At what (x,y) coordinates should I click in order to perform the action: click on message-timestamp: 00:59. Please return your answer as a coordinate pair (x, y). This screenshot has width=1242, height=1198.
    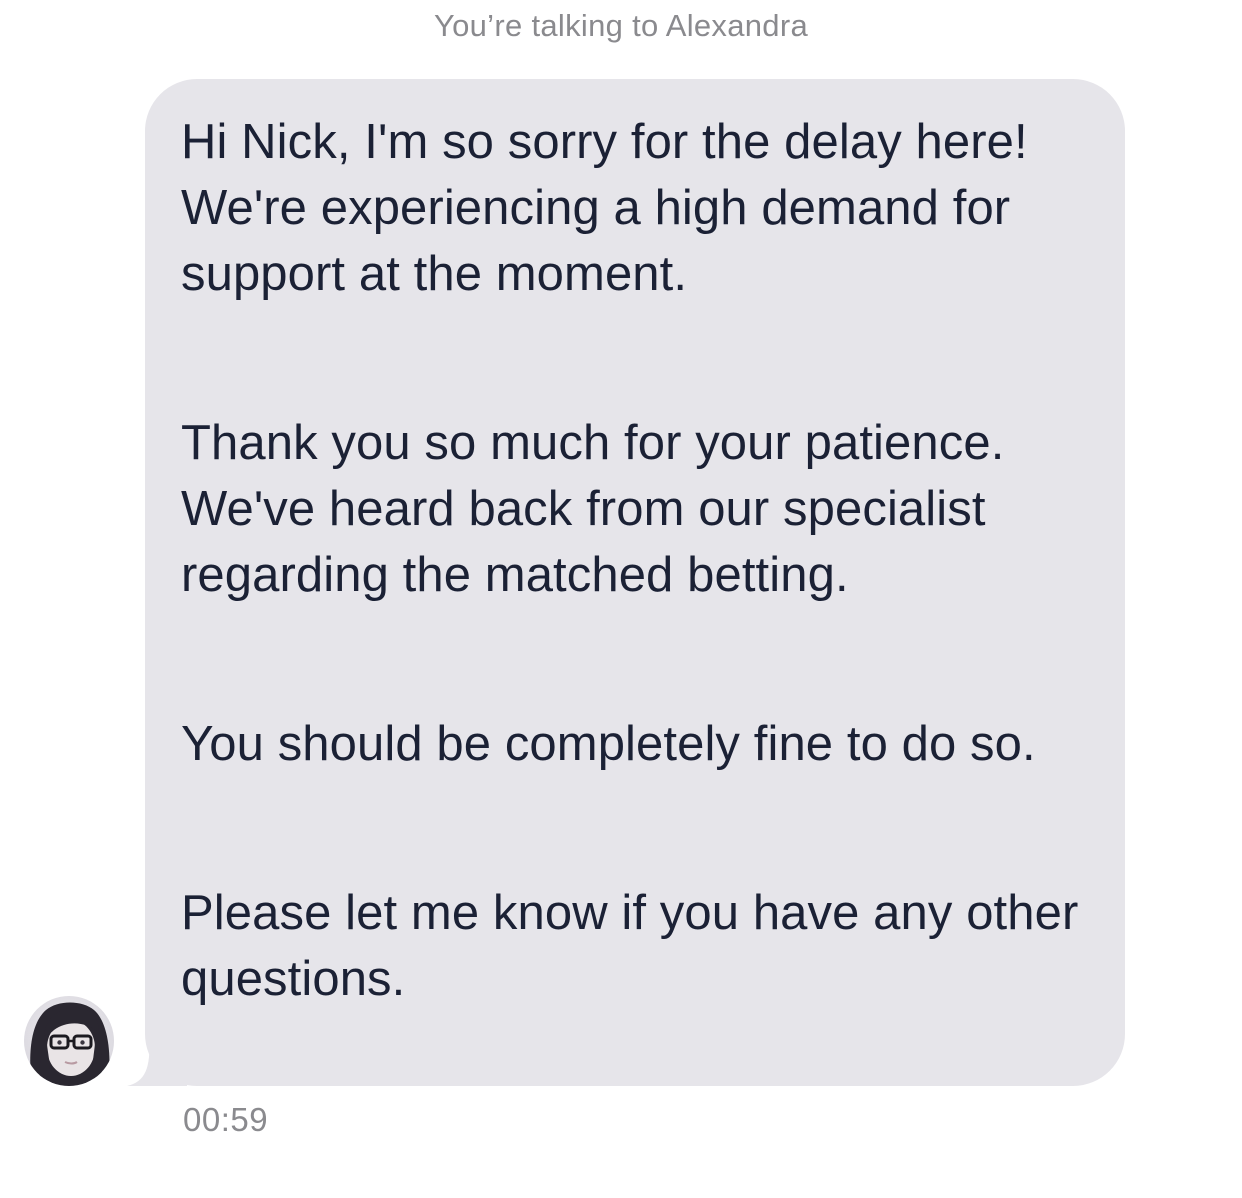
    Looking at the image, I should click on (226, 1119).